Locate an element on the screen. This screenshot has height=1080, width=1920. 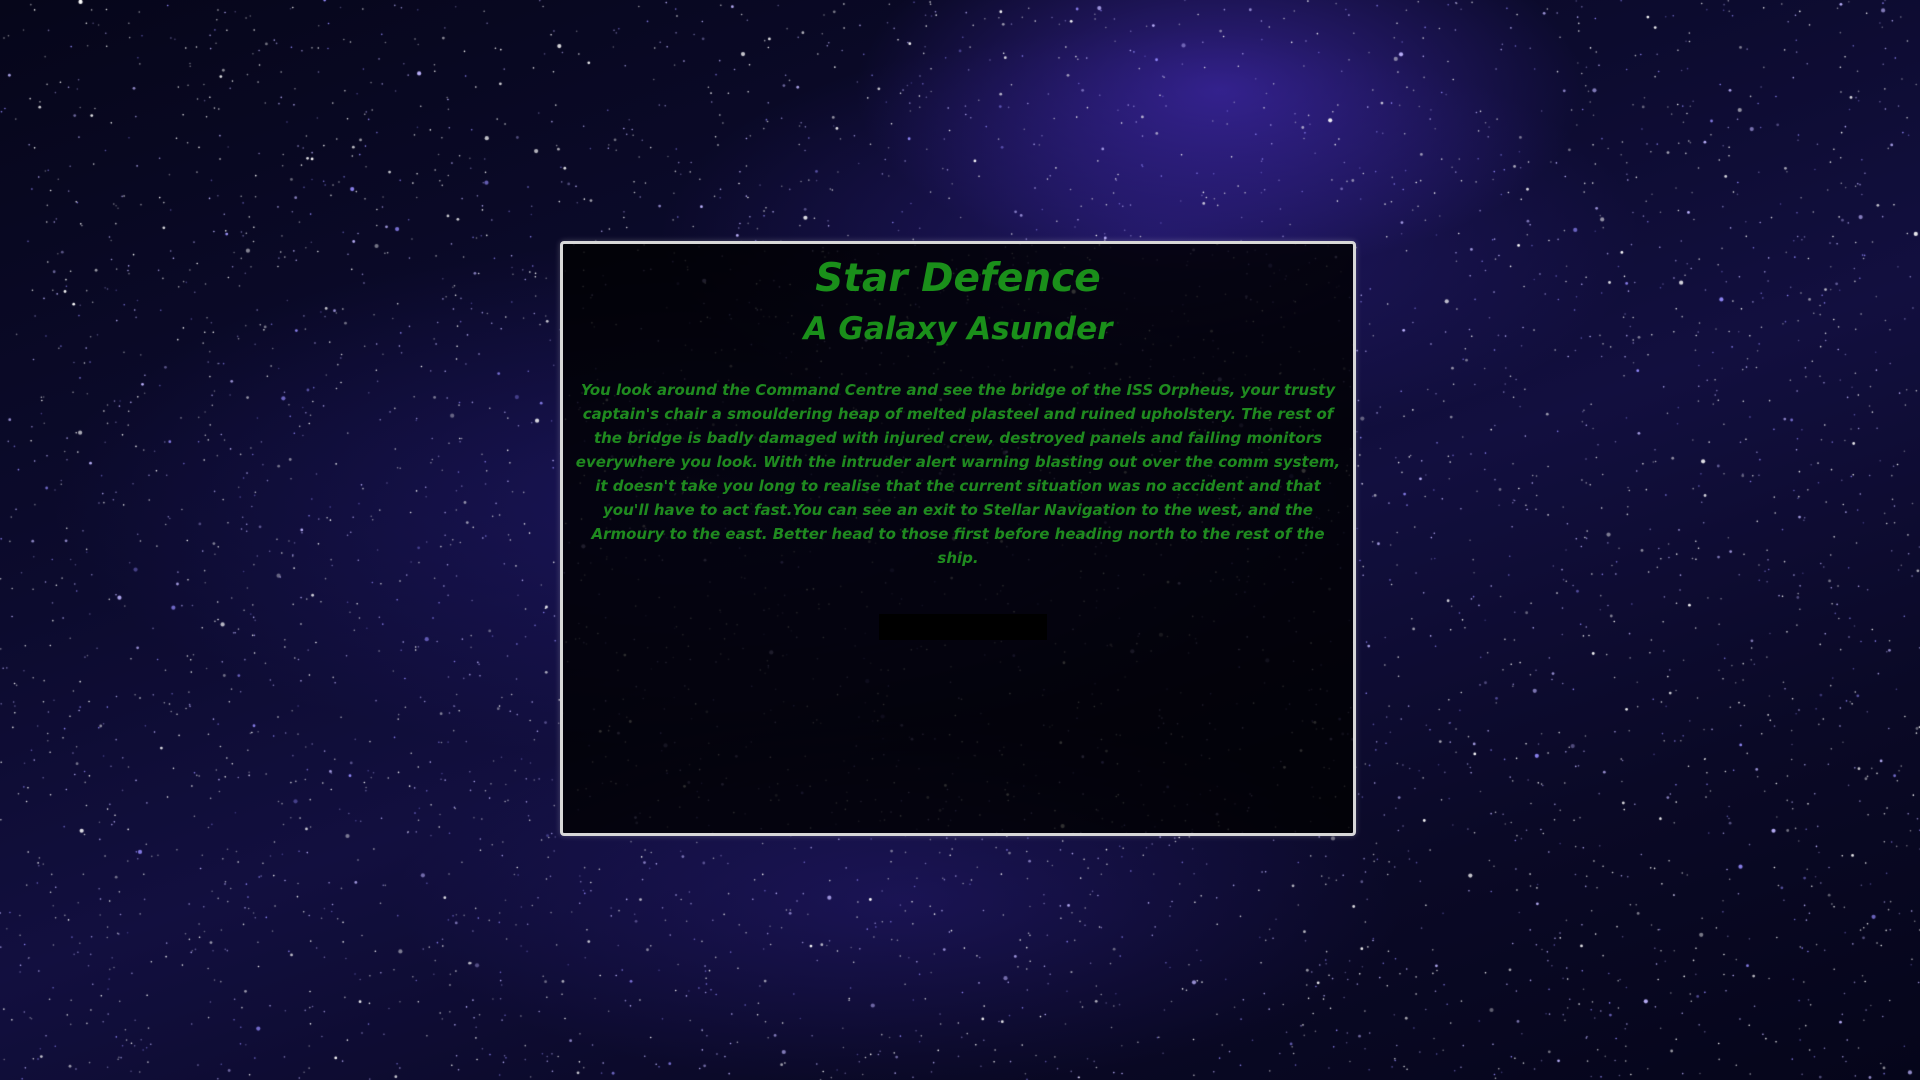
game-title: Star Defence is located at coordinates (958, 278).